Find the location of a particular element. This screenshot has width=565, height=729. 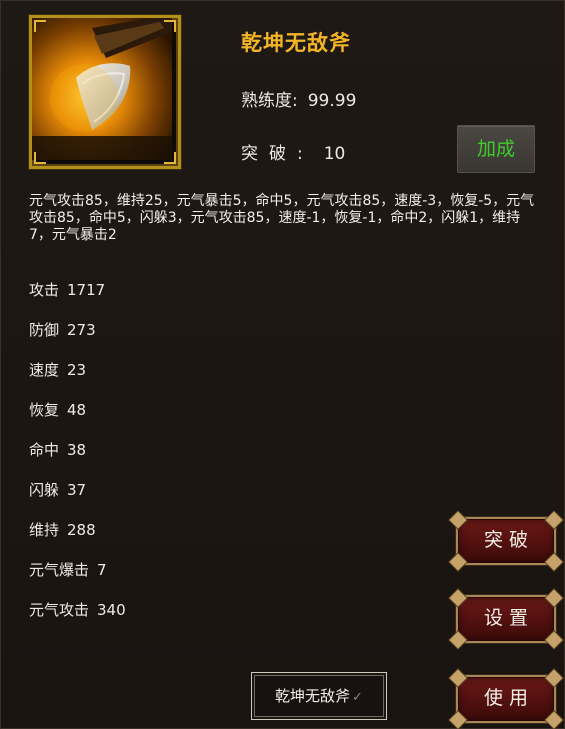

stat-row: 防御 273 is located at coordinates (62, 329).